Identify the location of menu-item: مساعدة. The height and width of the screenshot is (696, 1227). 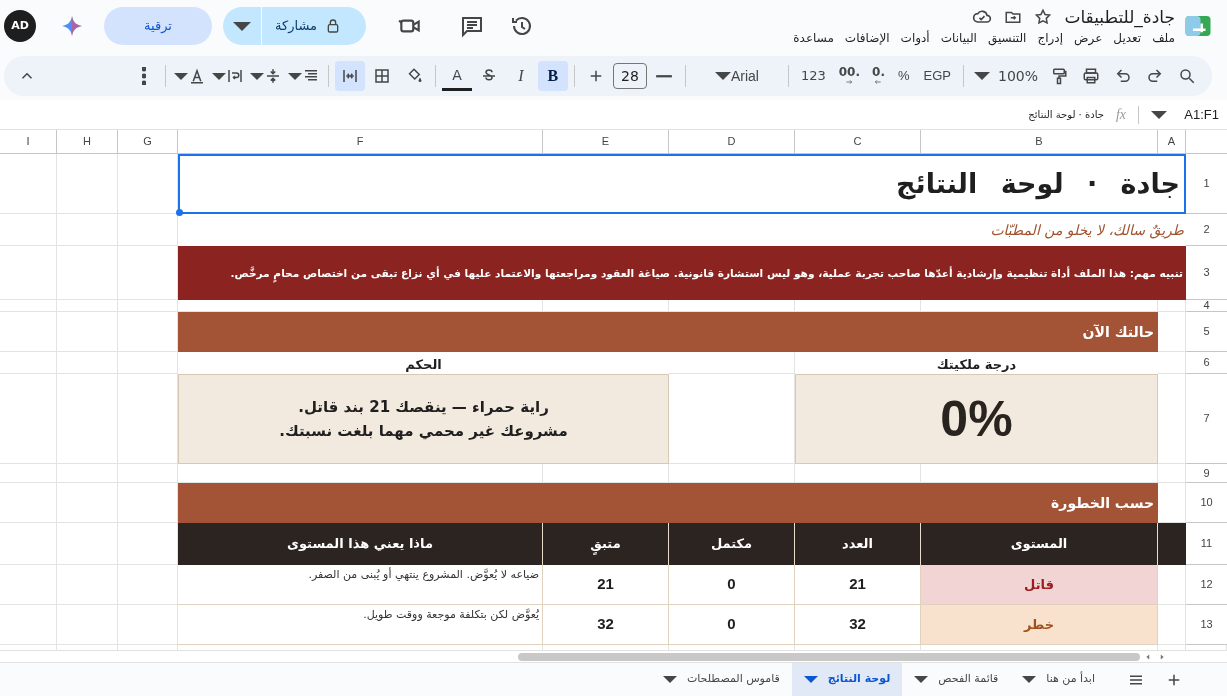
(813, 37).